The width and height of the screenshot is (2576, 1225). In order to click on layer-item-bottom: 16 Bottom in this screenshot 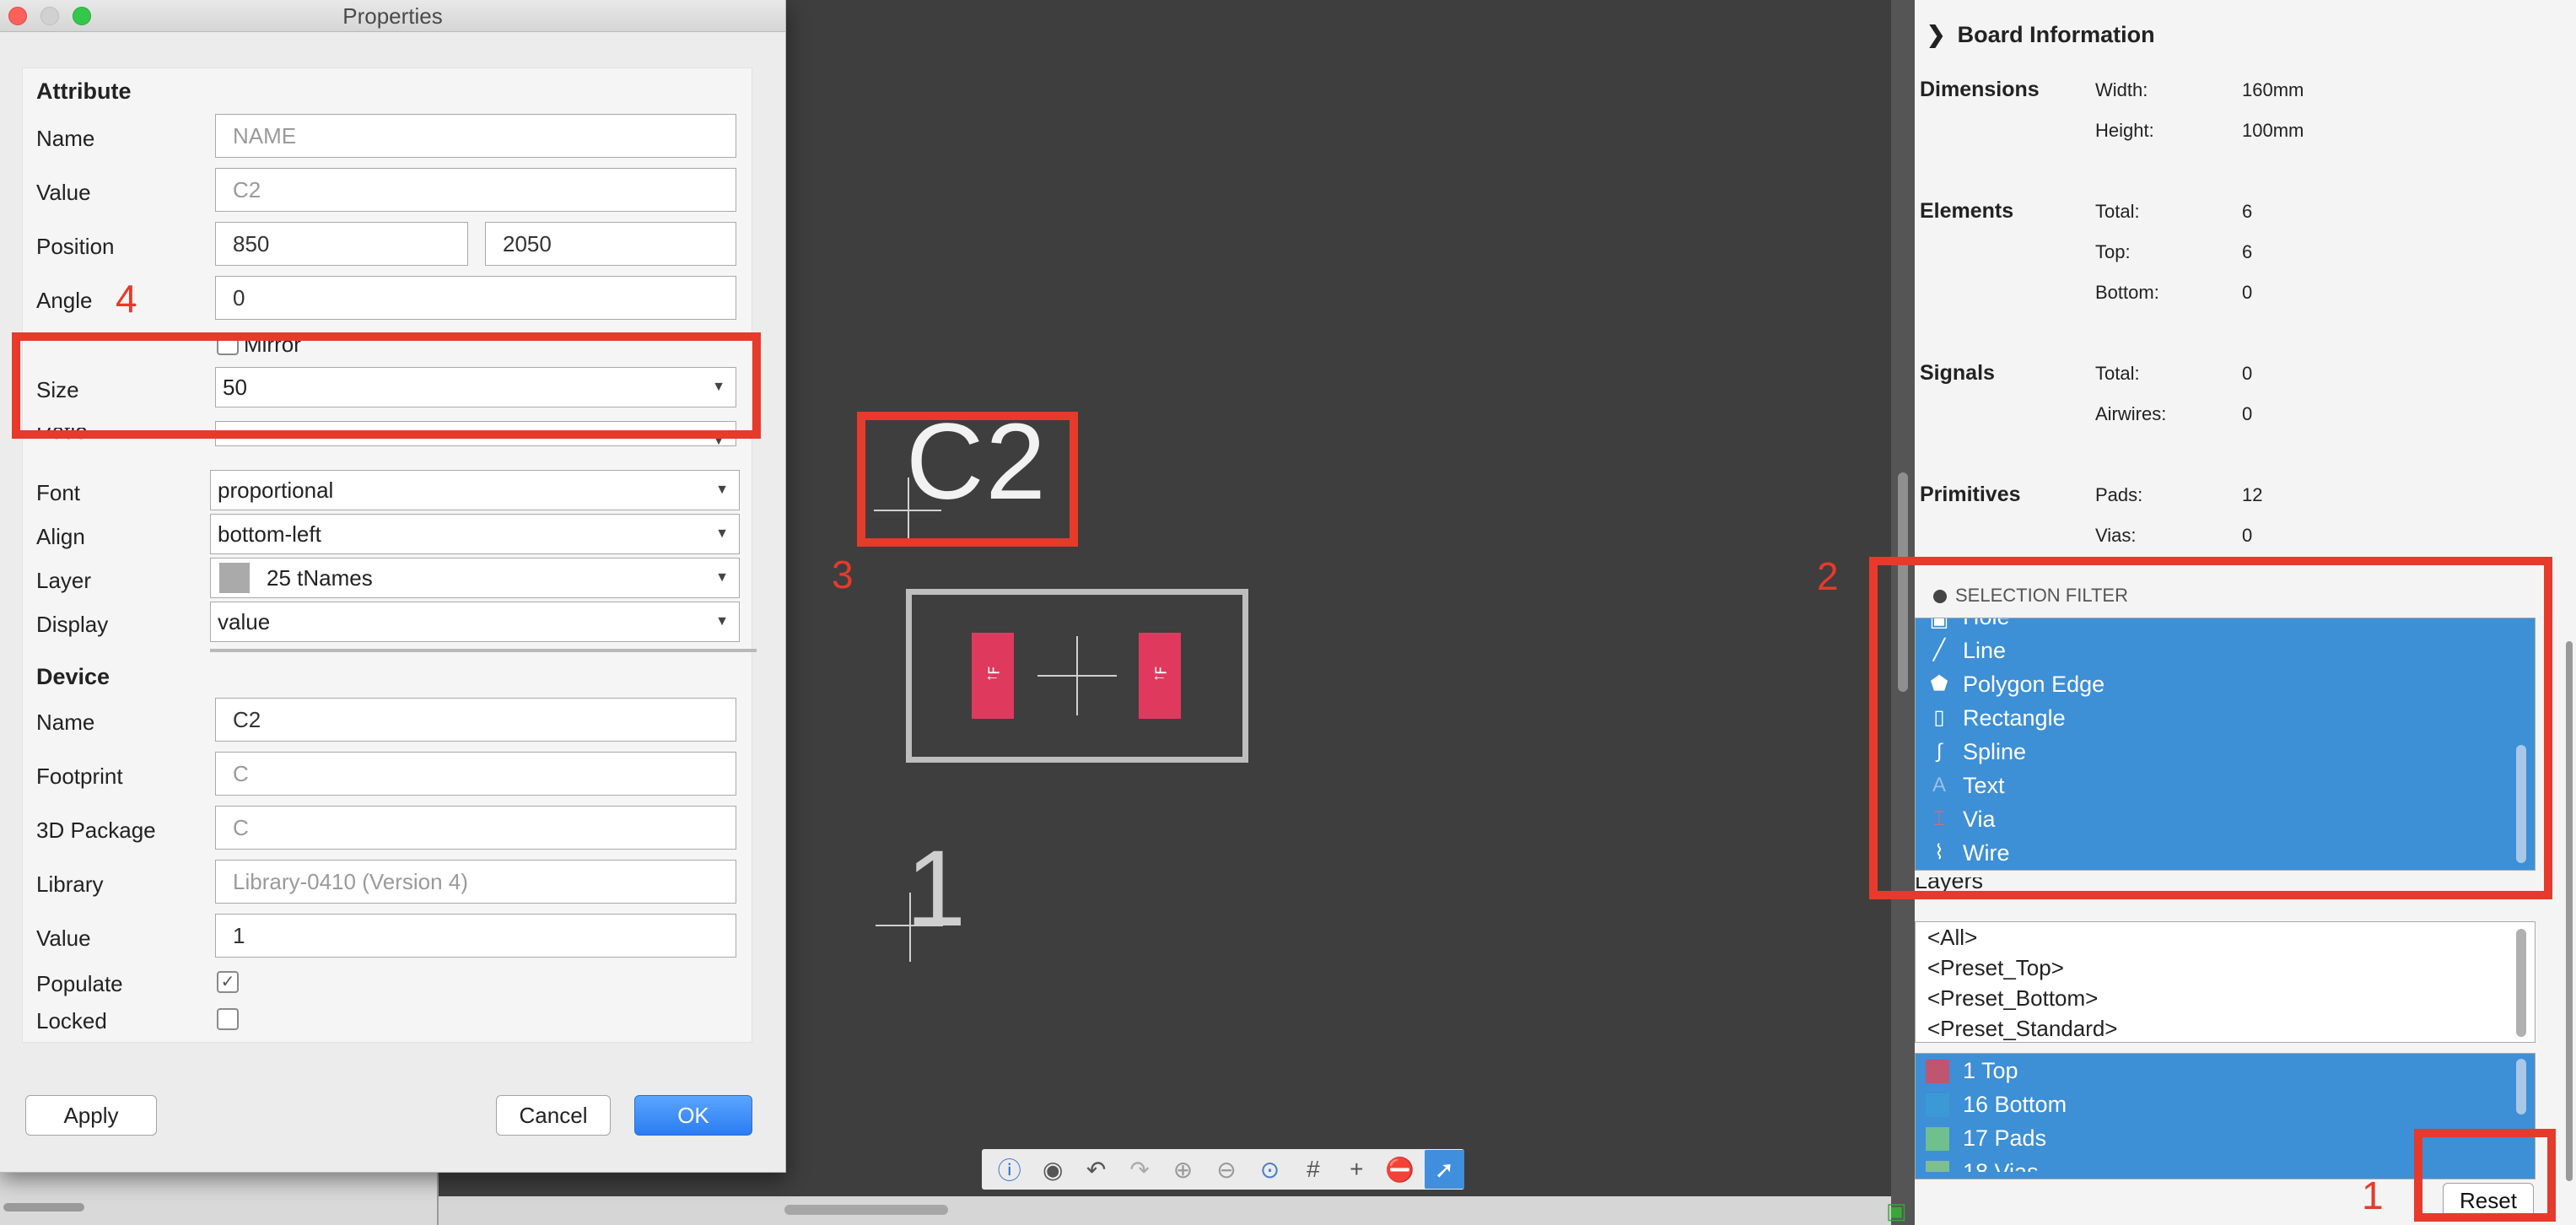, I will do `click(2225, 1104)`.